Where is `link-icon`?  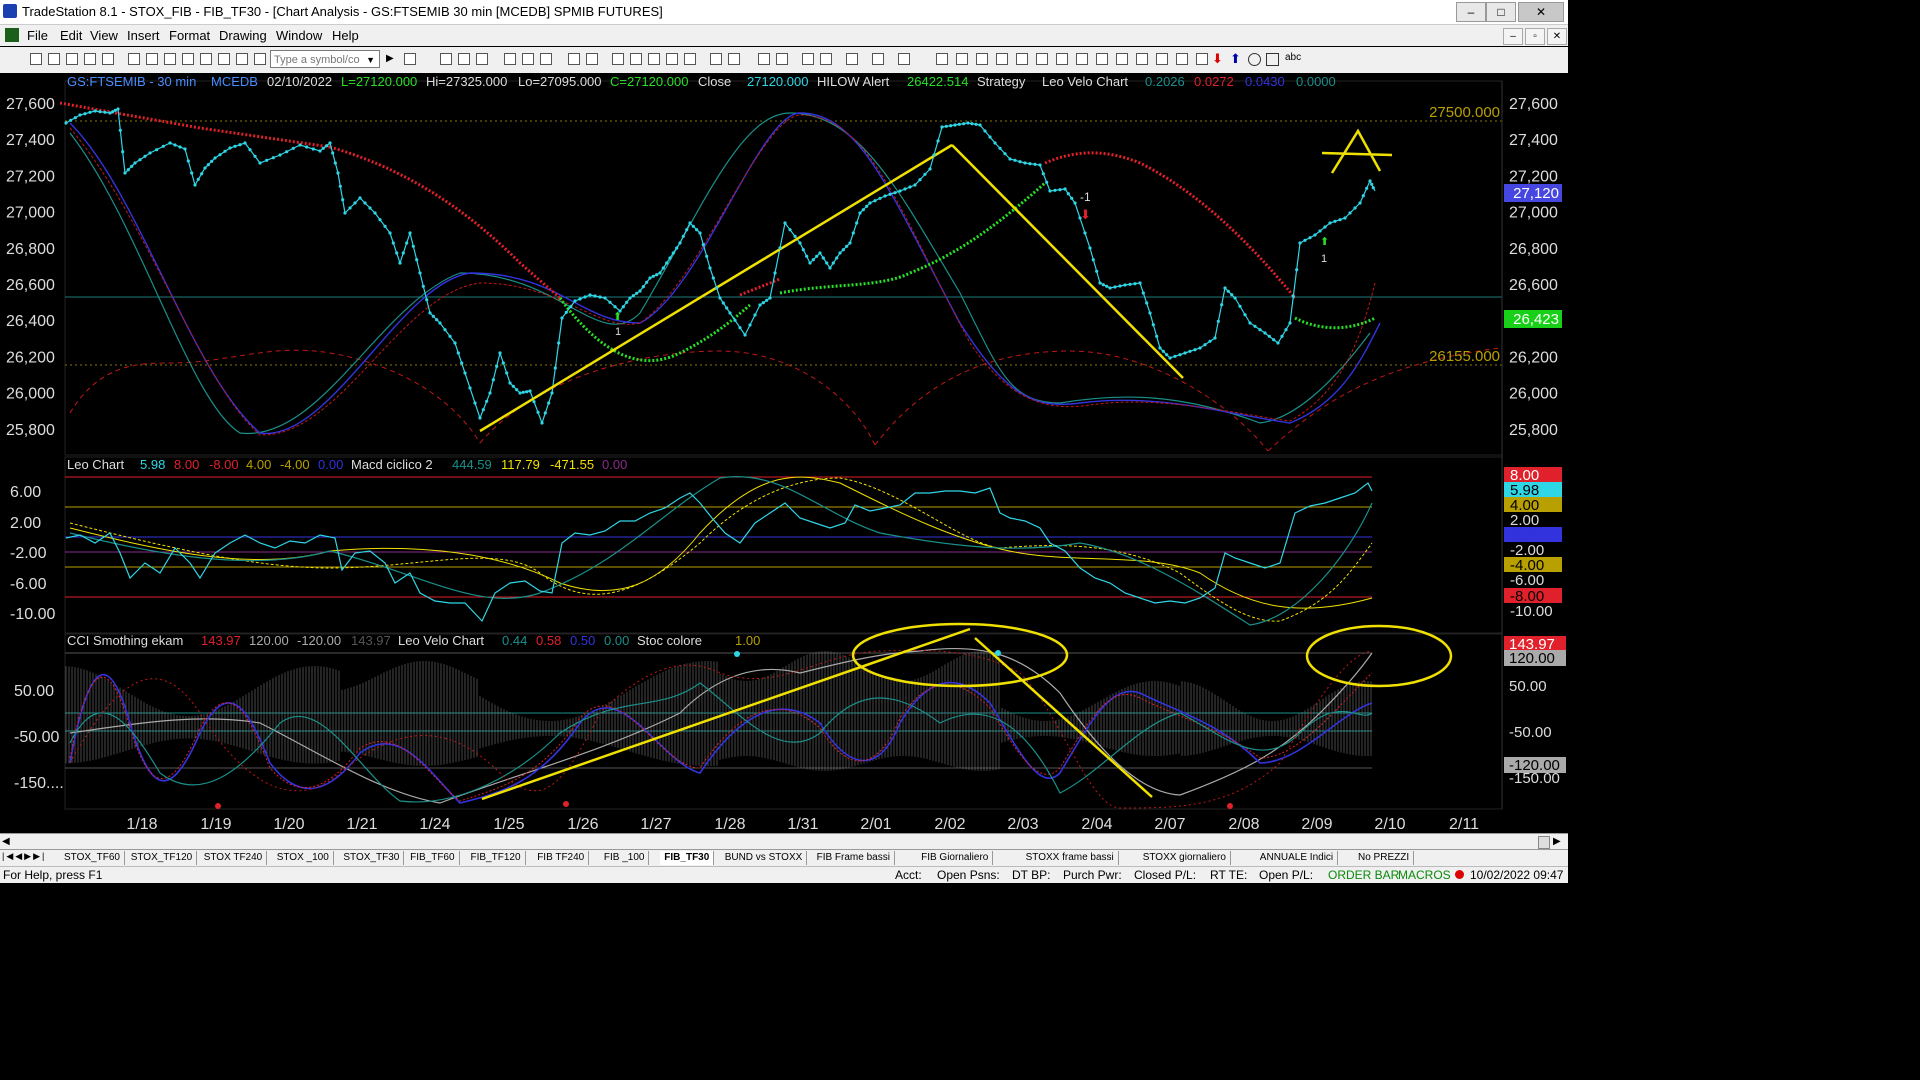
link-icon is located at coordinates (510, 59).